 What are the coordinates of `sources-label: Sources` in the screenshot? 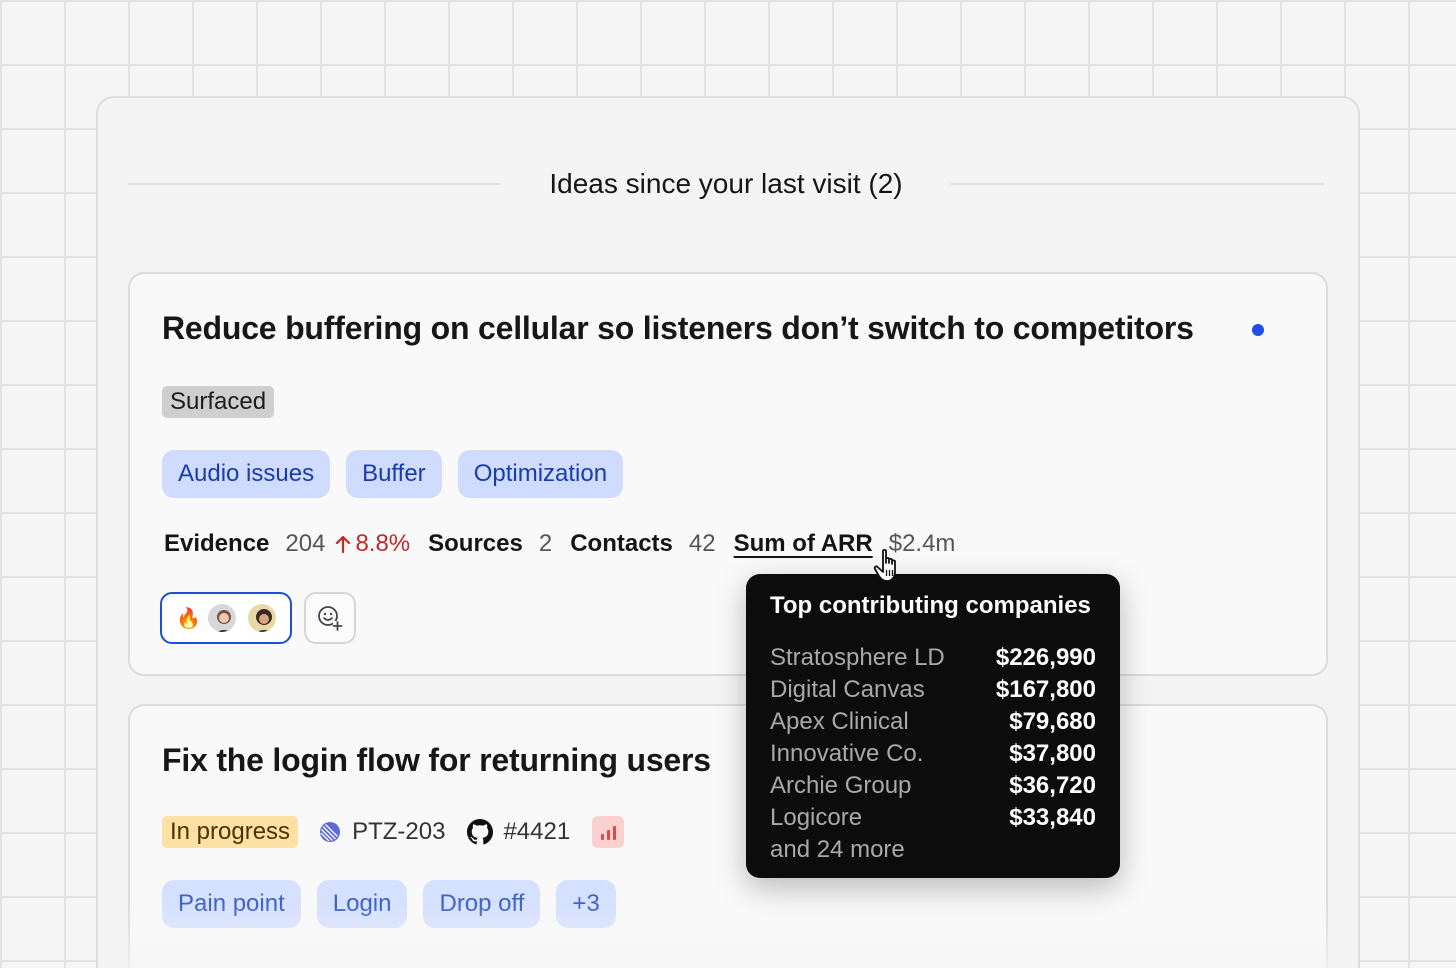 It's located at (475, 543).